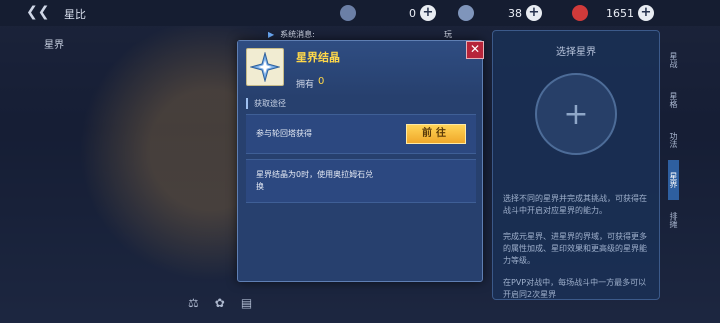 The image size is (720, 323). I want to click on add-resource-3-button: +, so click(646, 13).